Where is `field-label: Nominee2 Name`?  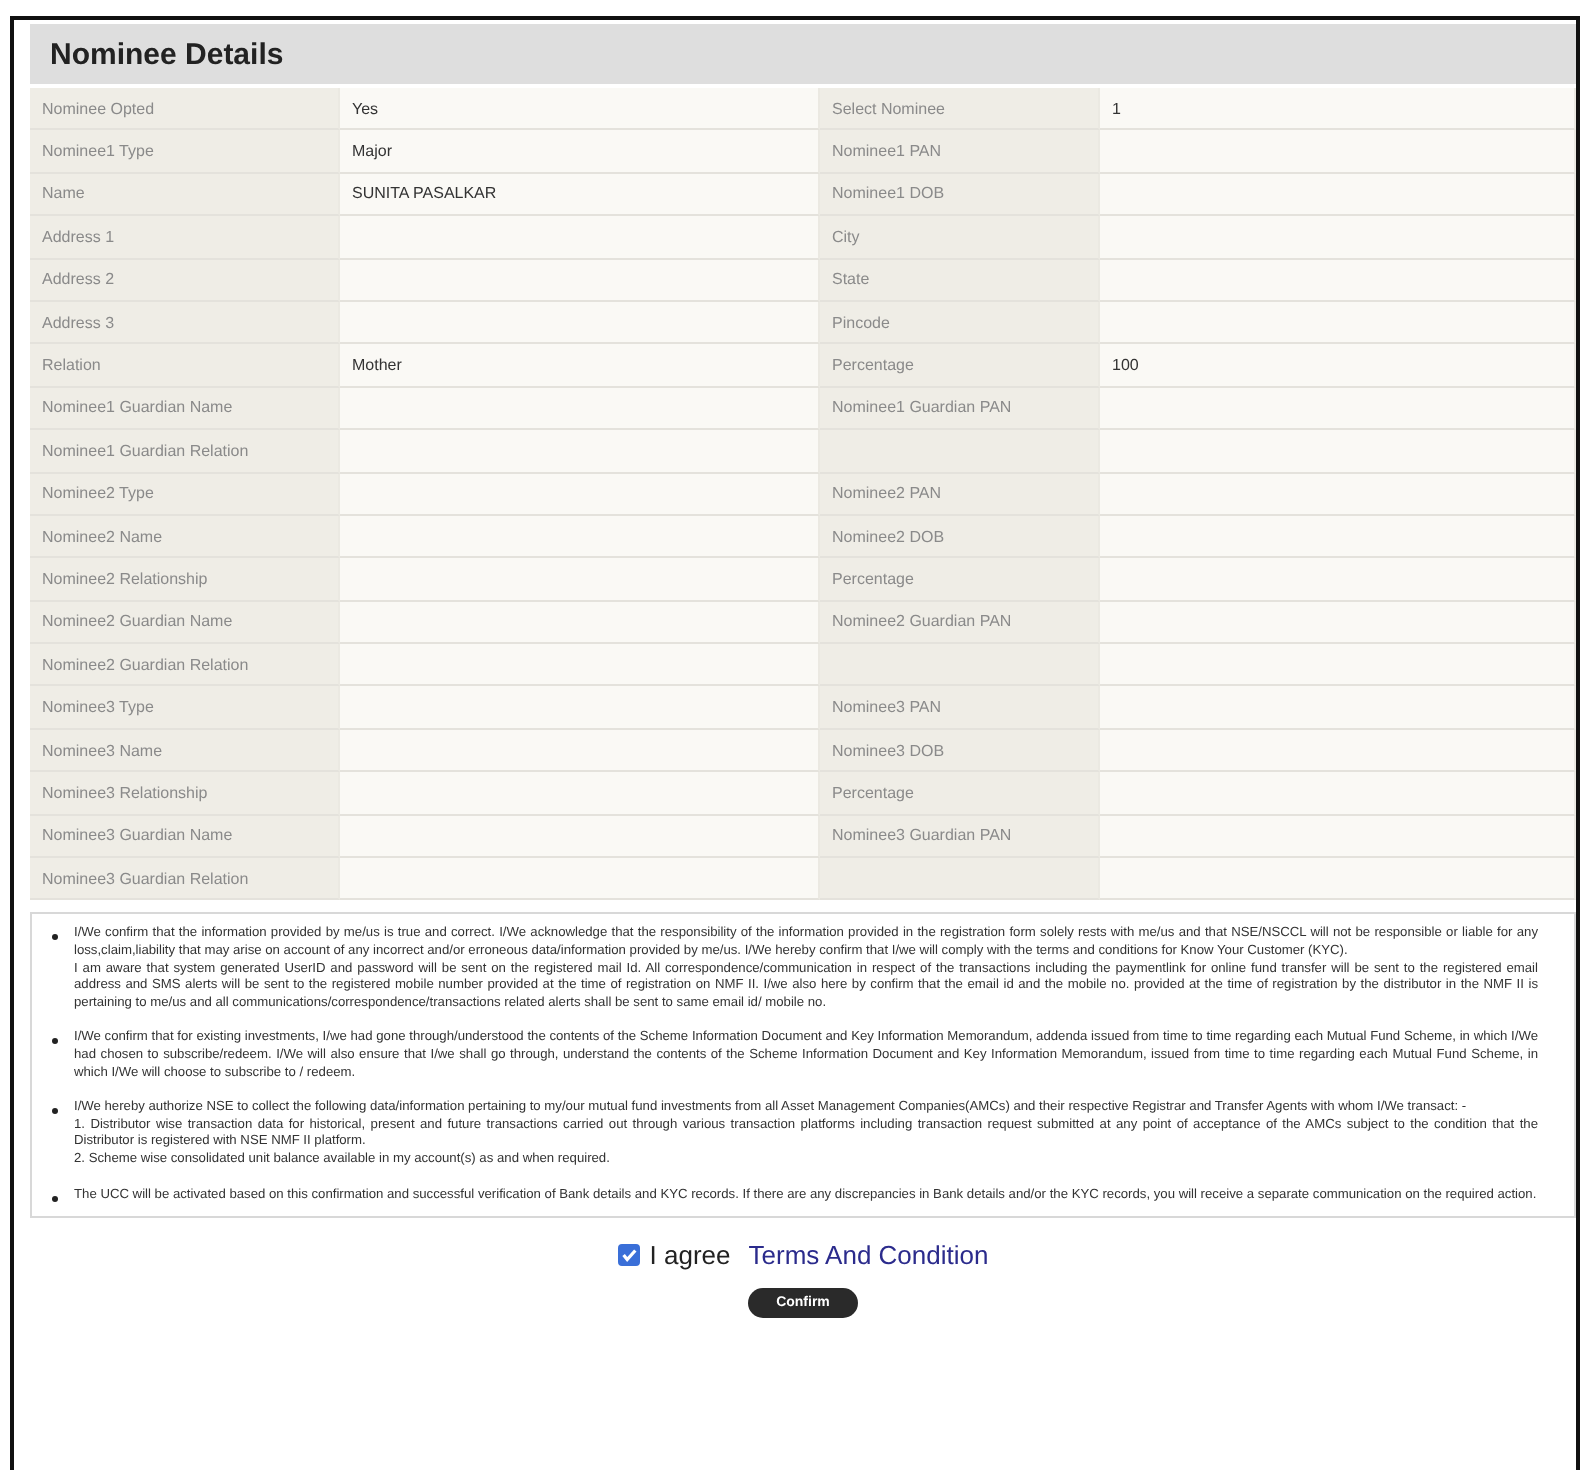 field-label: Nominee2 Name is located at coordinates (185, 537).